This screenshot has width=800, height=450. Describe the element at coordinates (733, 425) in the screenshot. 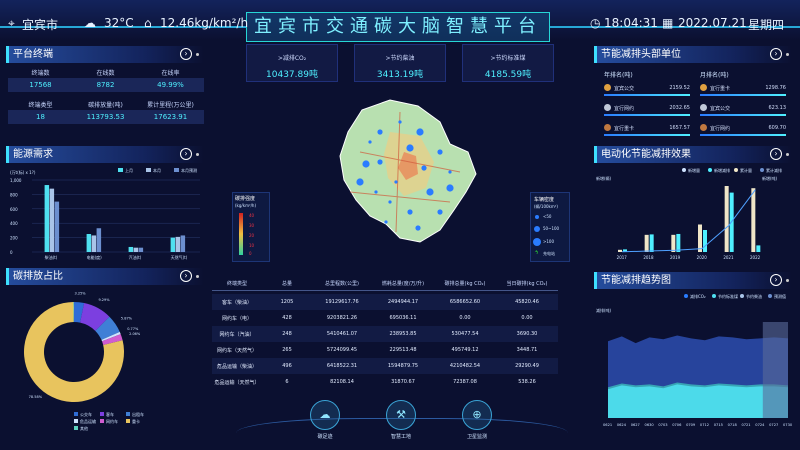

I see `x-tick-label: 0718` at that location.